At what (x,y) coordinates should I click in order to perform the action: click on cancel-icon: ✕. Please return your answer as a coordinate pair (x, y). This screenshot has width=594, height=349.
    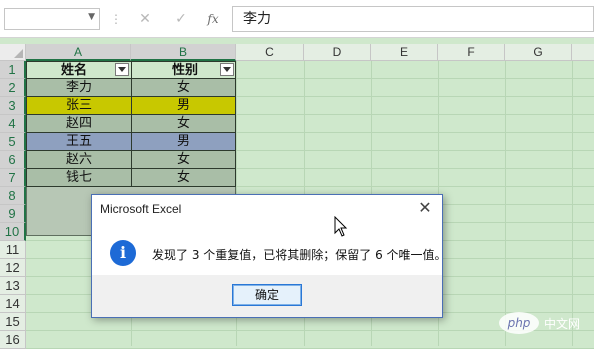
    Looking at the image, I should click on (145, 19).